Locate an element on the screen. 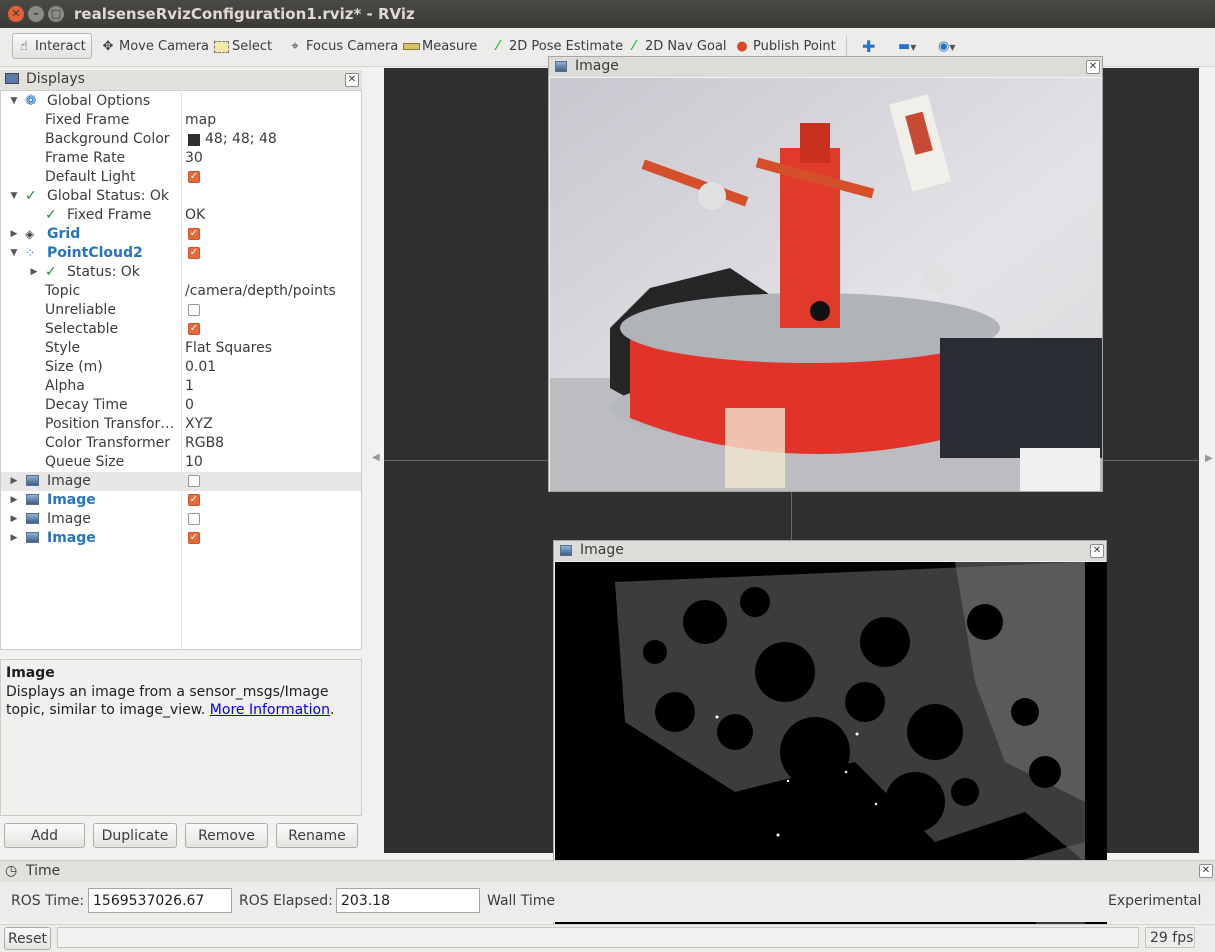  status-bar: Reset 29 fps is located at coordinates (607, 938).